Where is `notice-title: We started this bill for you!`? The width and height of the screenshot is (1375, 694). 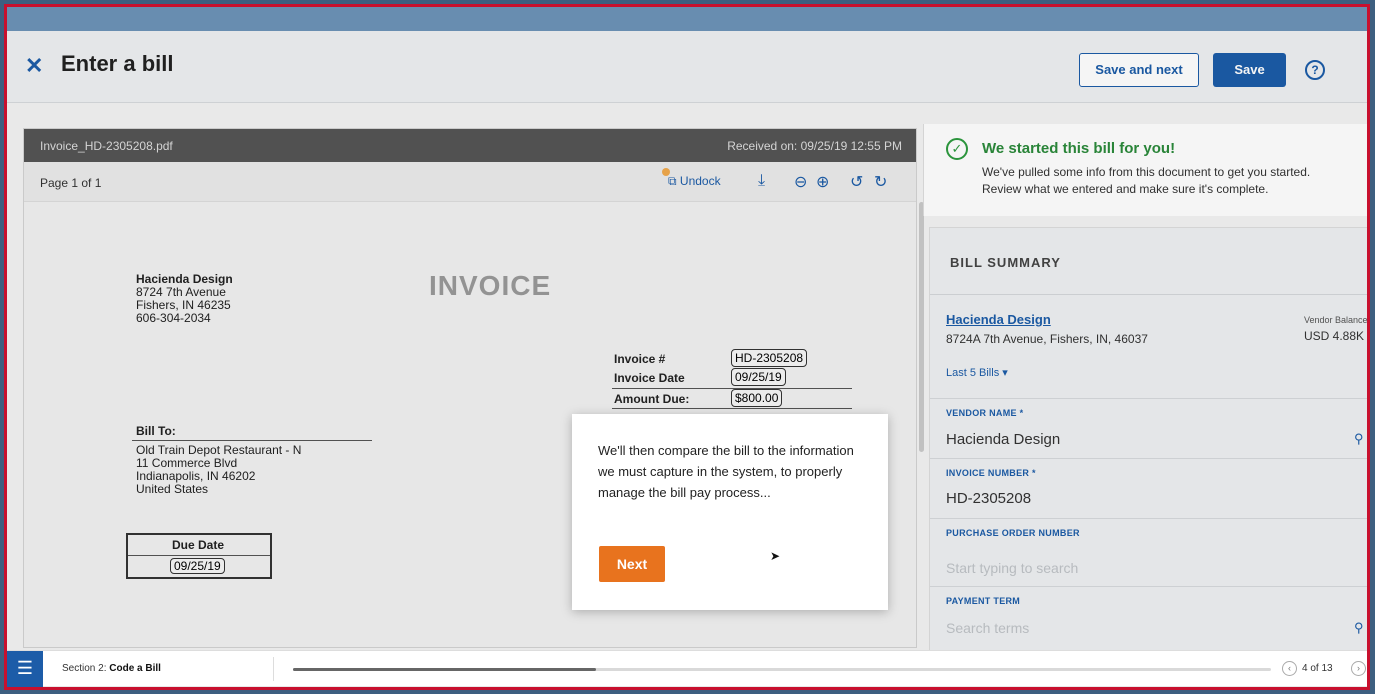
notice-title: We started this bill for you! is located at coordinates (1079, 148).